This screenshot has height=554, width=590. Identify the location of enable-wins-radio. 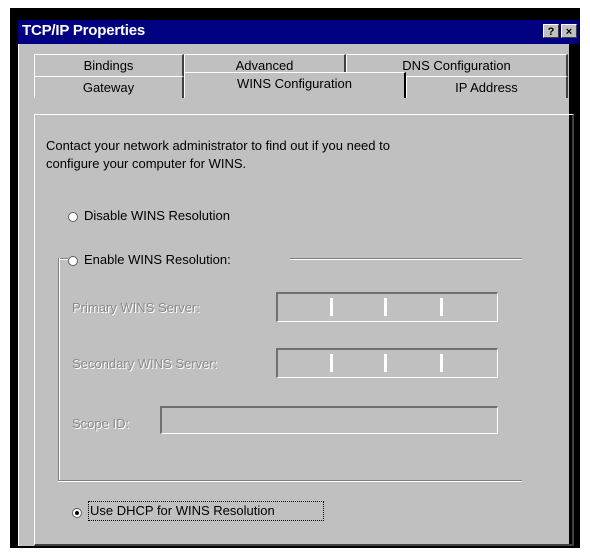
(73, 261).